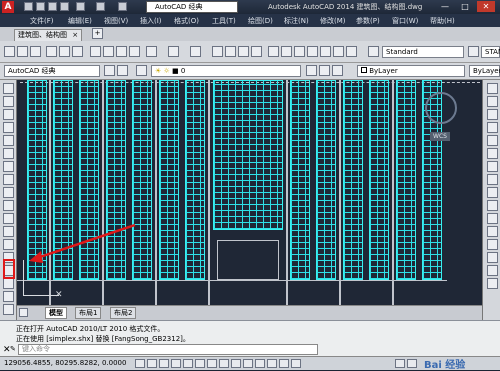 This screenshot has width=500, height=371. I want to click on minimize-button: —, so click(445, 6).